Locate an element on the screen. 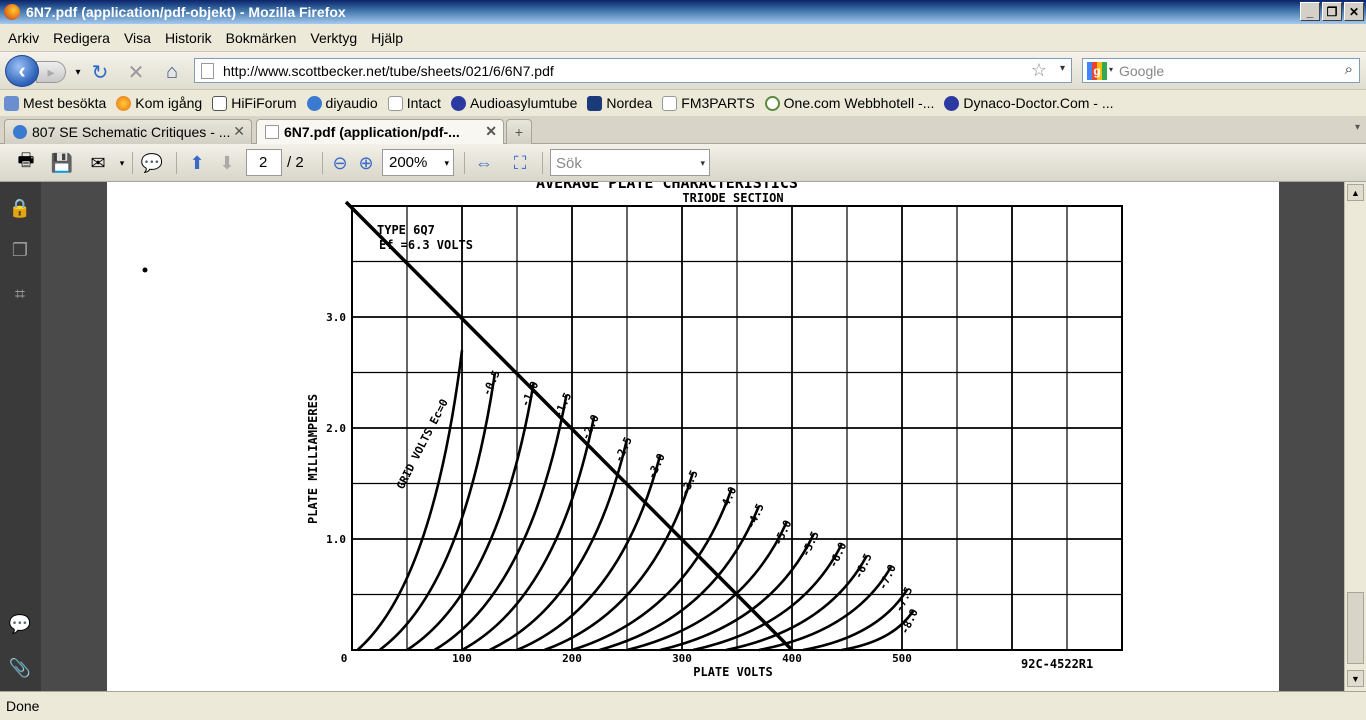 The width and height of the screenshot is (1366, 720). curve--3.0 is located at coordinates (589, 553).